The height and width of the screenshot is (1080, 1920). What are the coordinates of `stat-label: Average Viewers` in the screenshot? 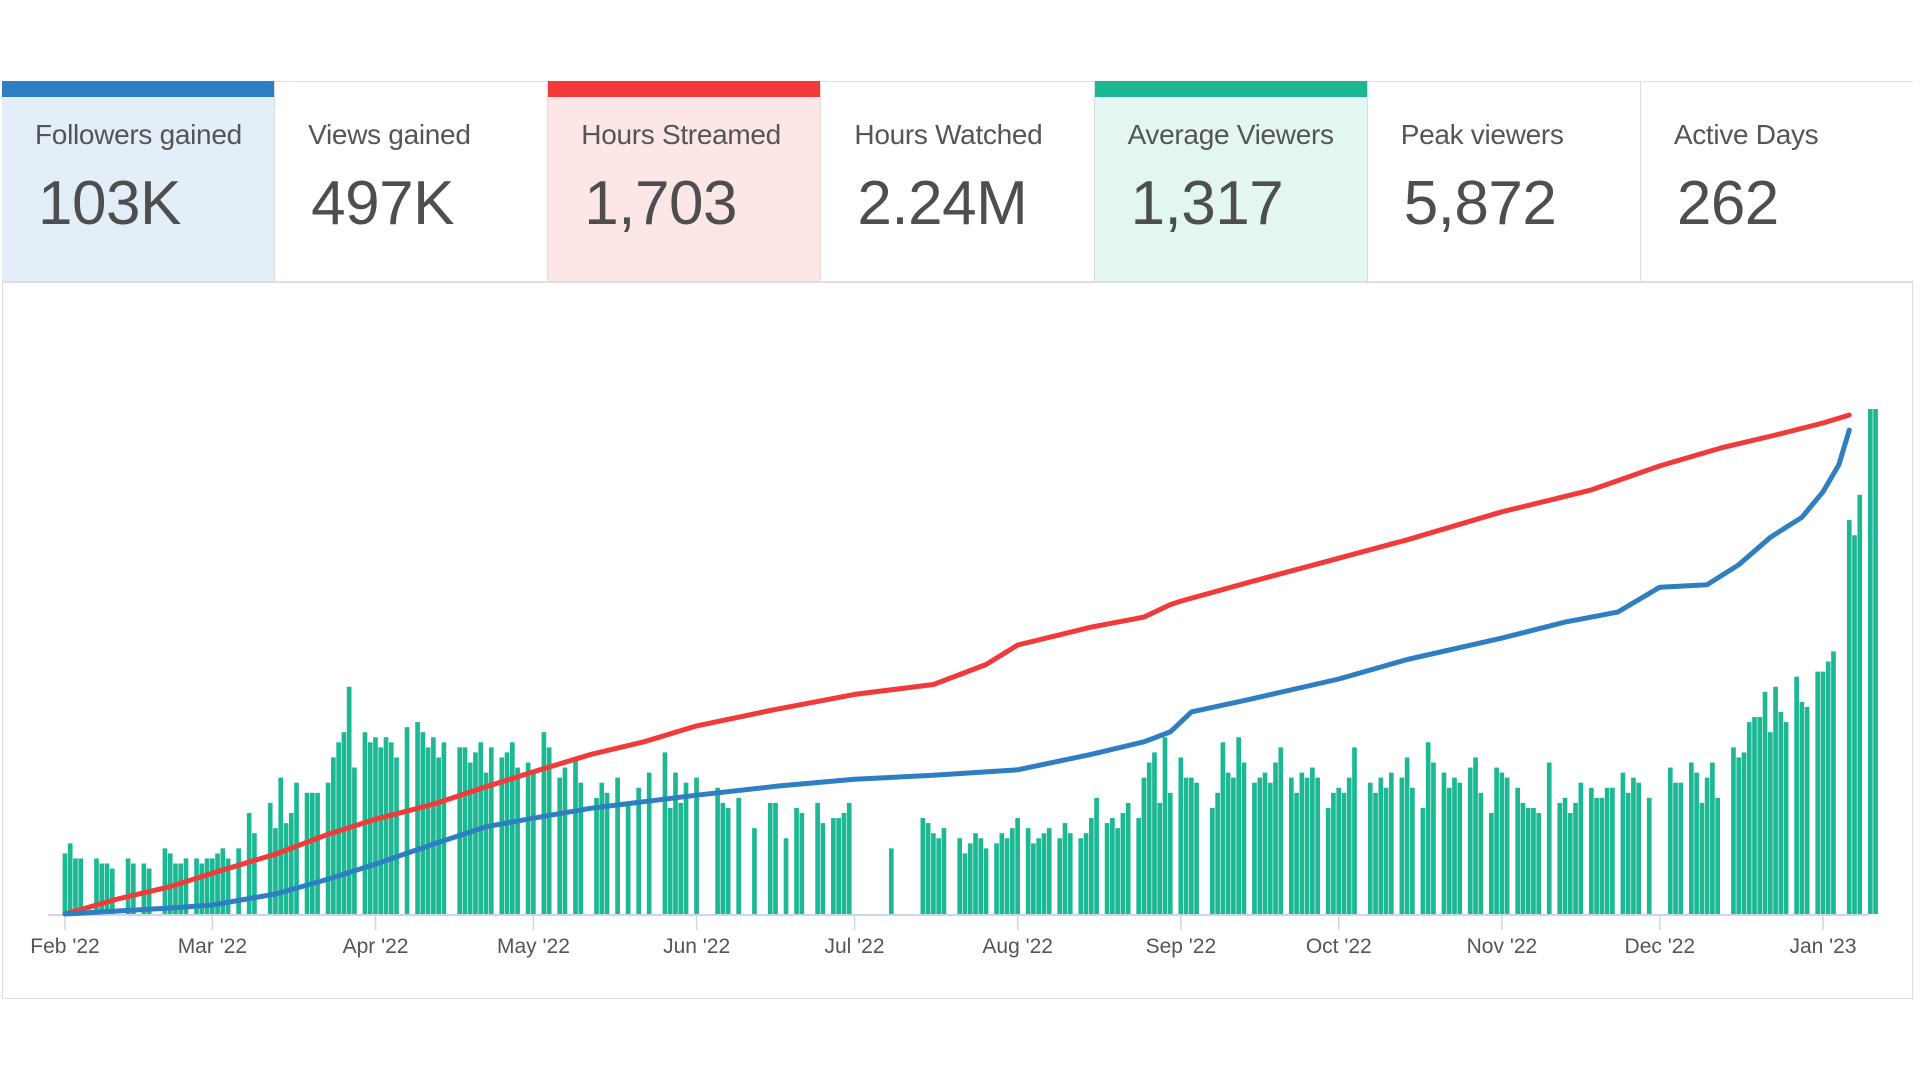 It's located at (1230, 134).